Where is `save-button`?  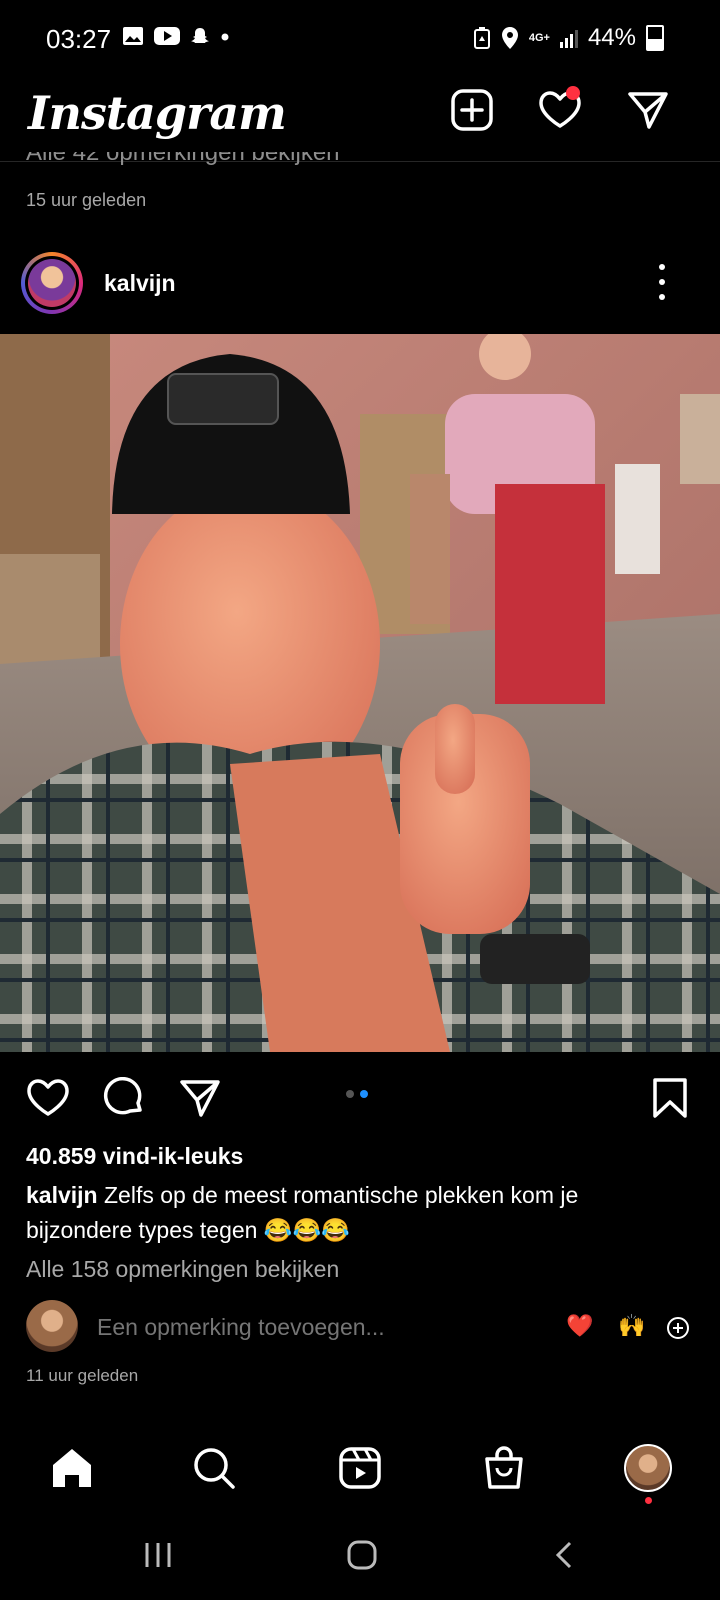 save-button is located at coordinates (670, 1098).